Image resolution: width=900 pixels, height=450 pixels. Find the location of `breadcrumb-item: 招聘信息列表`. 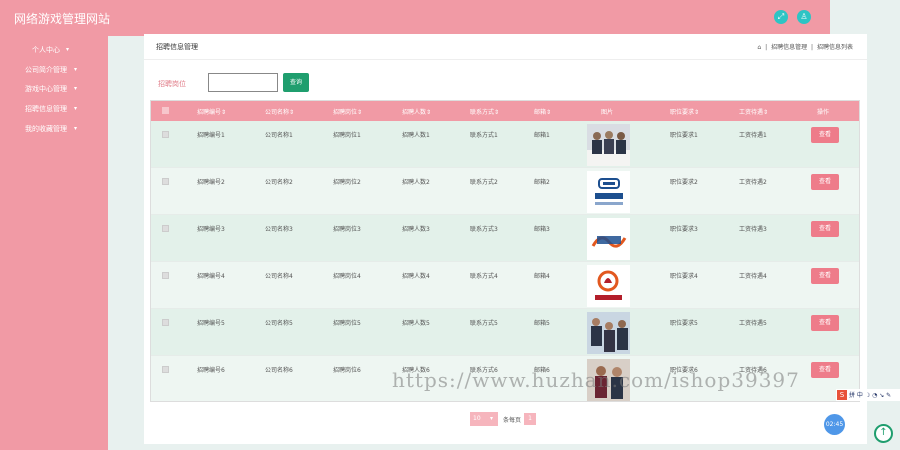

breadcrumb-item: 招聘信息列表 is located at coordinates (834, 47).